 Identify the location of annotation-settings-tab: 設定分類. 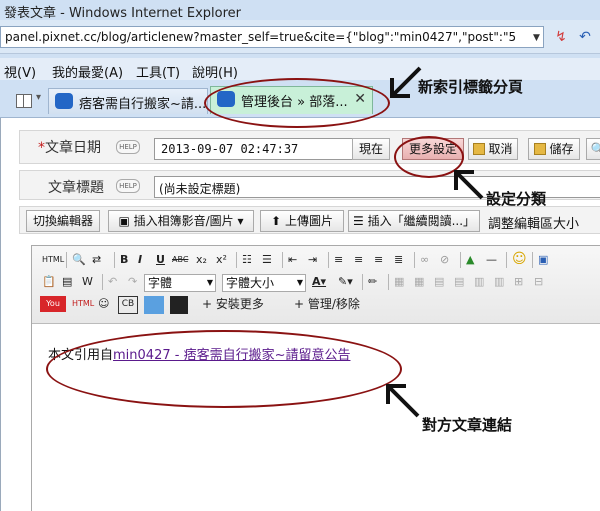
(516, 199).